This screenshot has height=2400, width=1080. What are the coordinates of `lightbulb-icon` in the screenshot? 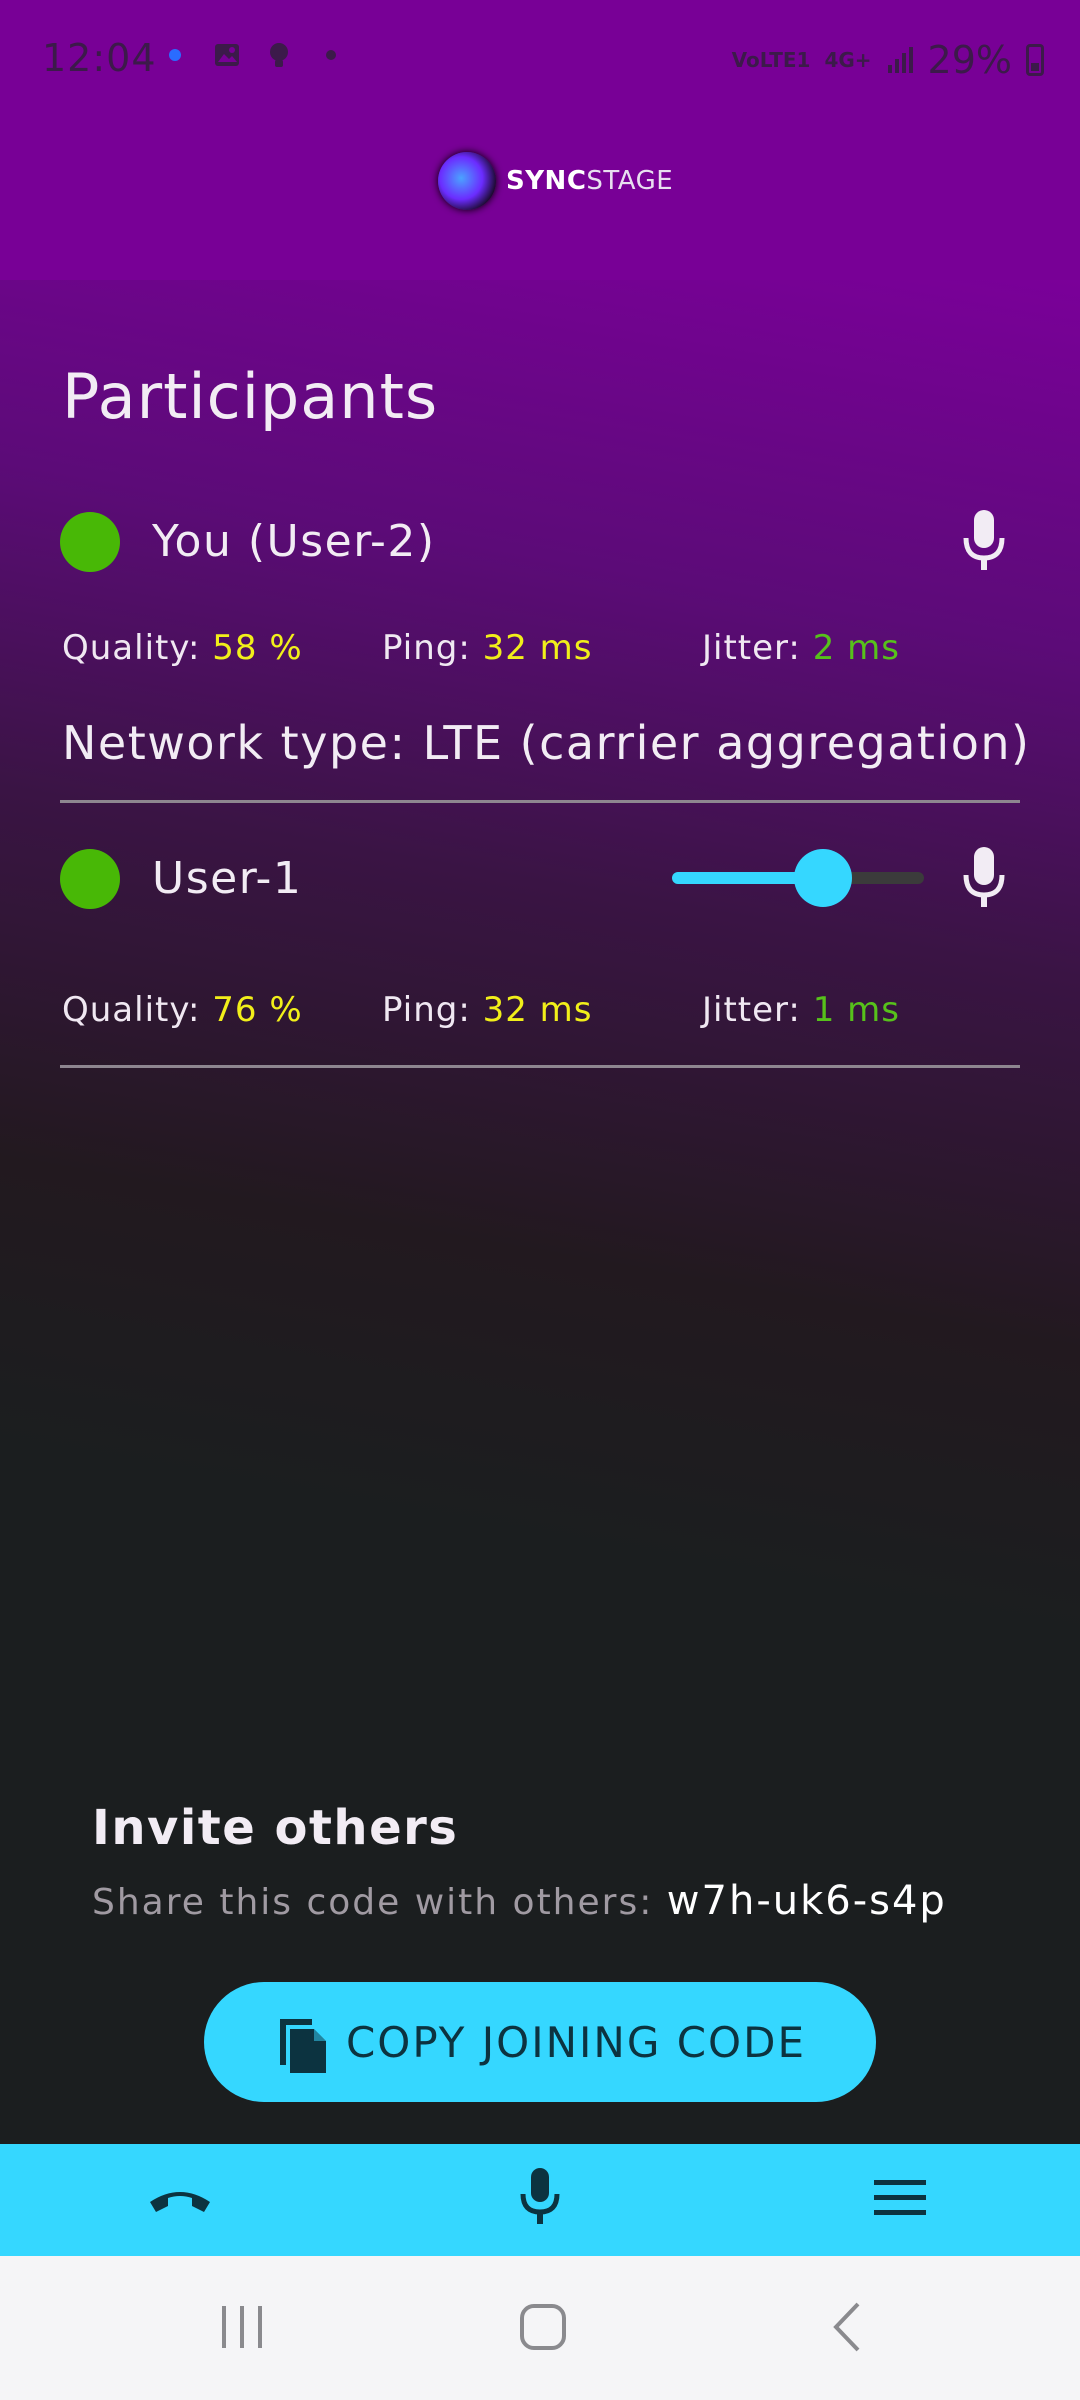 It's located at (279, 55).